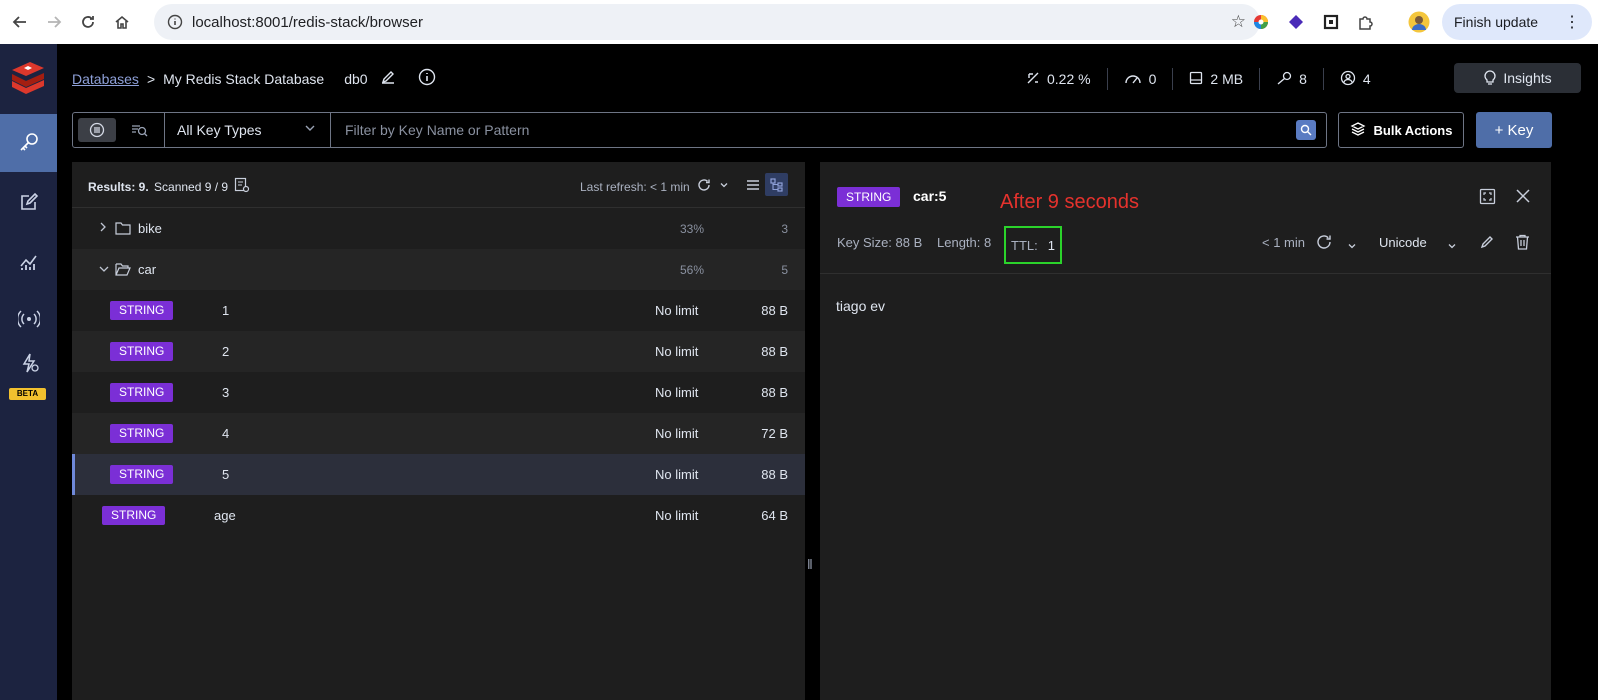 This screenshot has width=1598, height=700. Describe the element at coordinates (226, 392) in the screenshot. I see `key-name: 3` at that location.